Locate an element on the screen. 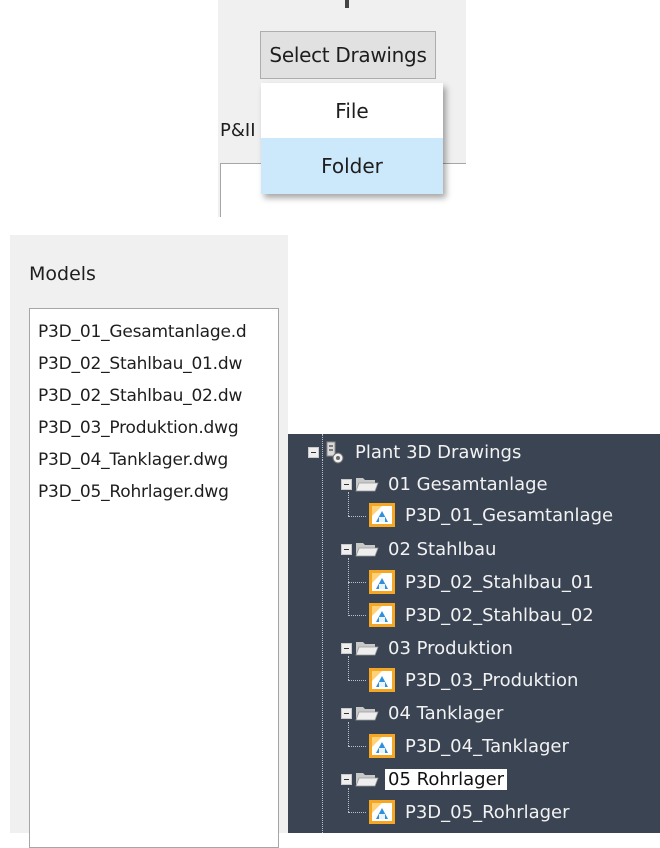  tree-drawing: P3D_02_Stahlbau_01 is located at coordinates (482, 582).